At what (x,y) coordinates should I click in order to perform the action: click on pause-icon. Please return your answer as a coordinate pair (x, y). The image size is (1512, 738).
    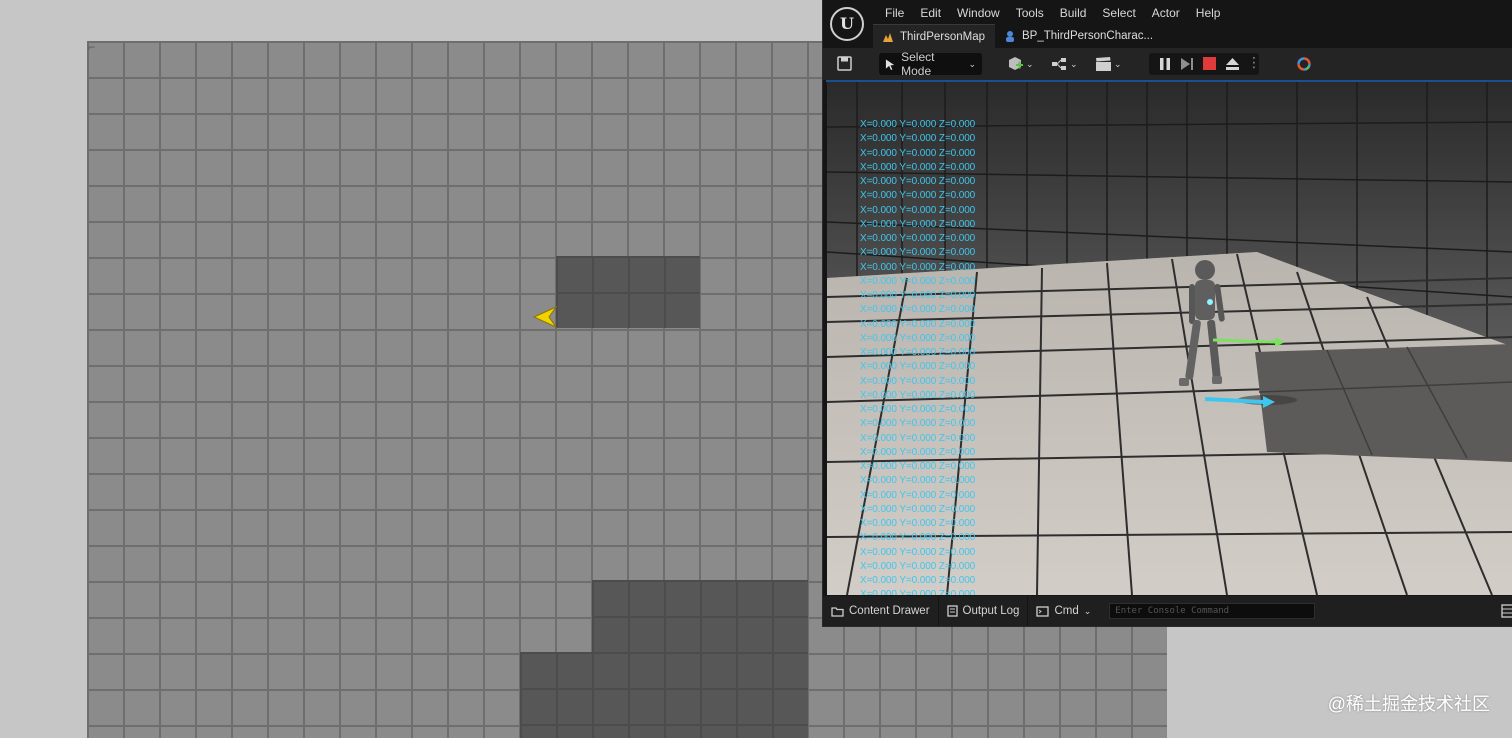
    Looking at the image, I should click on (1165, 64).